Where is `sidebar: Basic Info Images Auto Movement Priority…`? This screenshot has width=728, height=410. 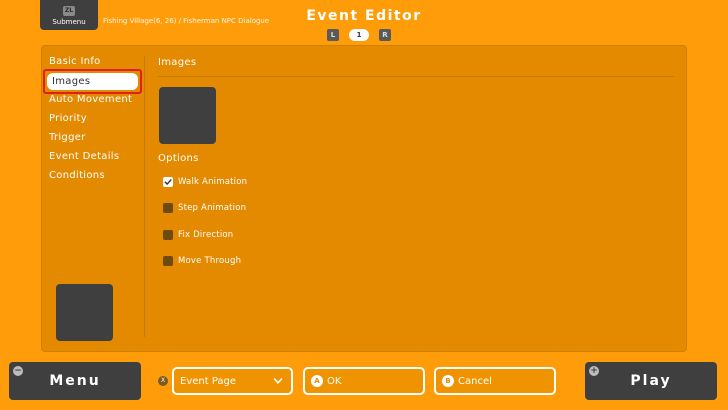
sidebar: Basic Info Images Auto Movement Priority… is located at coordinates (93, 198).